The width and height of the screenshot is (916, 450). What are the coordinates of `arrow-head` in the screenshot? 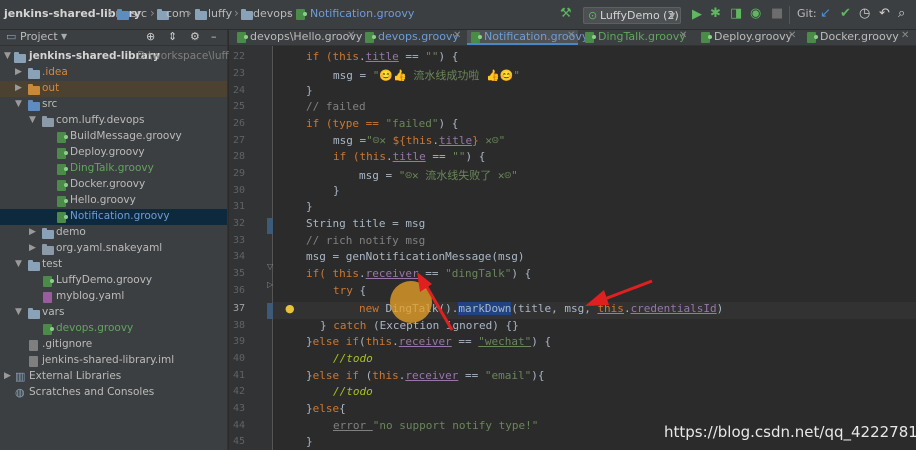 It's located at (597, 298).